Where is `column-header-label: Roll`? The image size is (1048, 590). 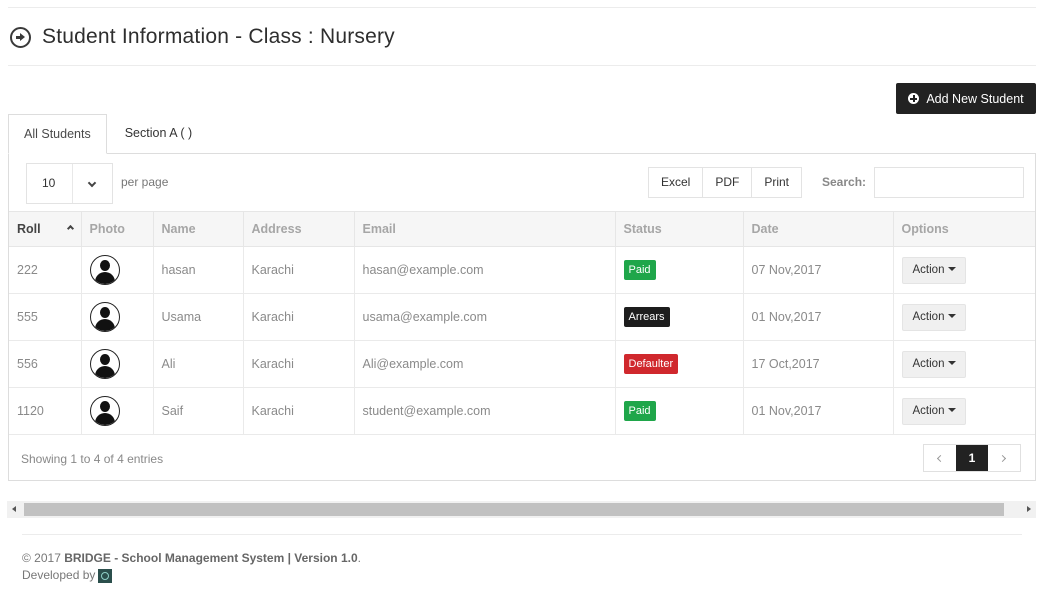
column-header-label: Roll is located at coordinates (29, 229).